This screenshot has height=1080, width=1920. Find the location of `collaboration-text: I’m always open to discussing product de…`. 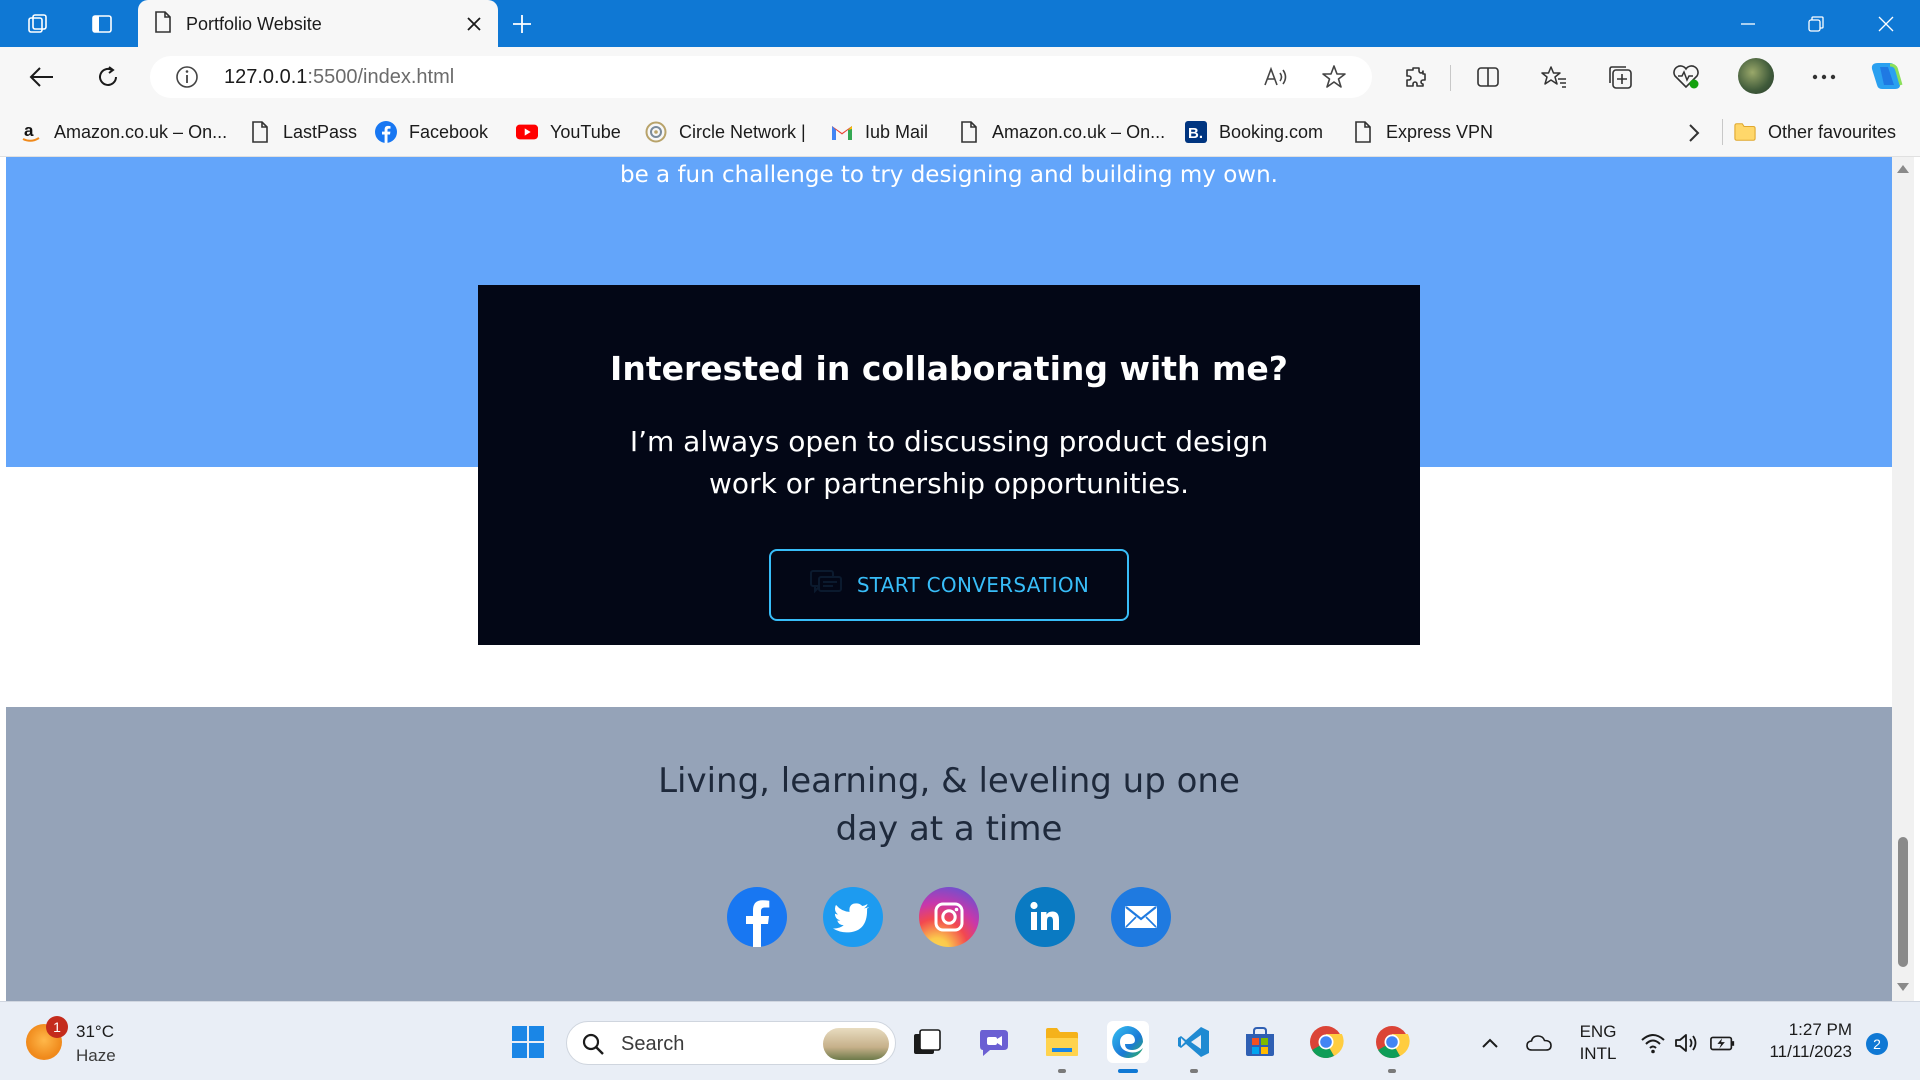

collaboration-text: I’m always open to discussing product de… is located at coordinates (949, 463).